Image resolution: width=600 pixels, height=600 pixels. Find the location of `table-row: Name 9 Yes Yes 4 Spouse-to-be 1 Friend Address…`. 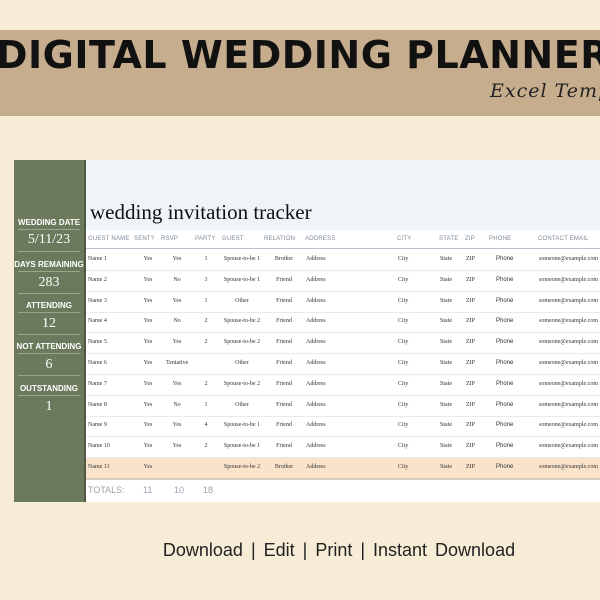

table-row: Name 9 Yes Yes 4 Spouse-to-be 1 Friend Address… is located at coordinates (343, 427).